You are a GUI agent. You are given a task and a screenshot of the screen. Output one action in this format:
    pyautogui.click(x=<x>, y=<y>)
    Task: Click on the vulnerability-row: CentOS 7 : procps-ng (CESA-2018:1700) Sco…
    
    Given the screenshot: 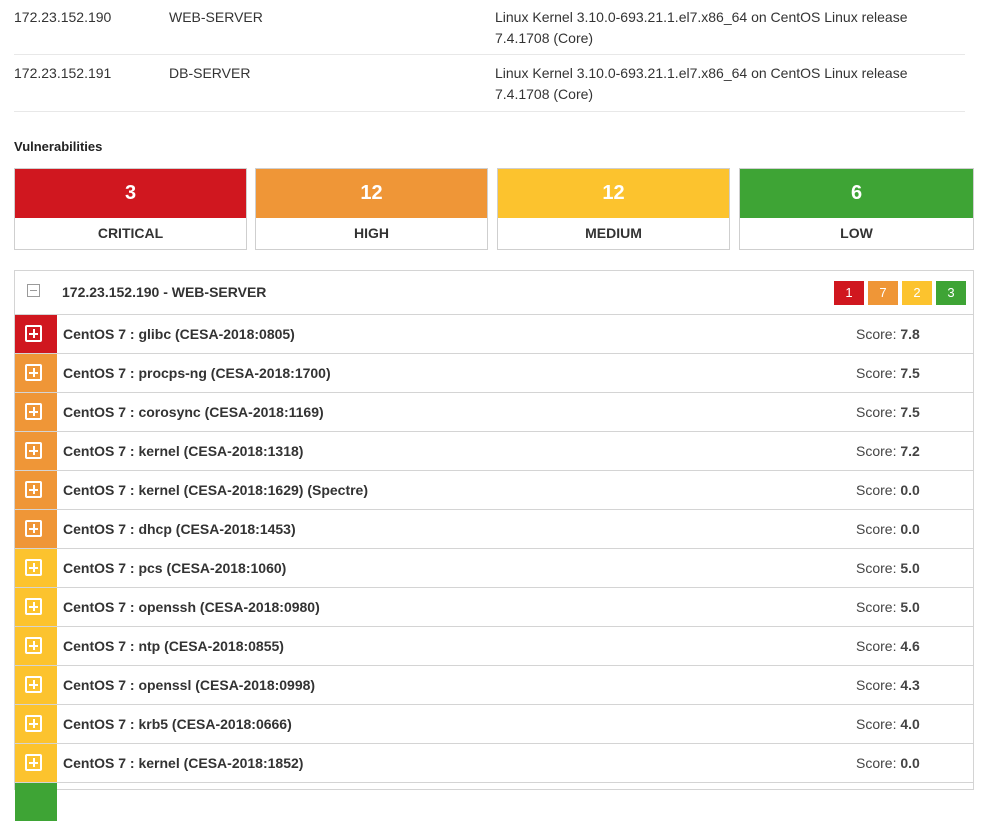 What is the action you would take?
    pyautogui.click(x=494, y=373)
    